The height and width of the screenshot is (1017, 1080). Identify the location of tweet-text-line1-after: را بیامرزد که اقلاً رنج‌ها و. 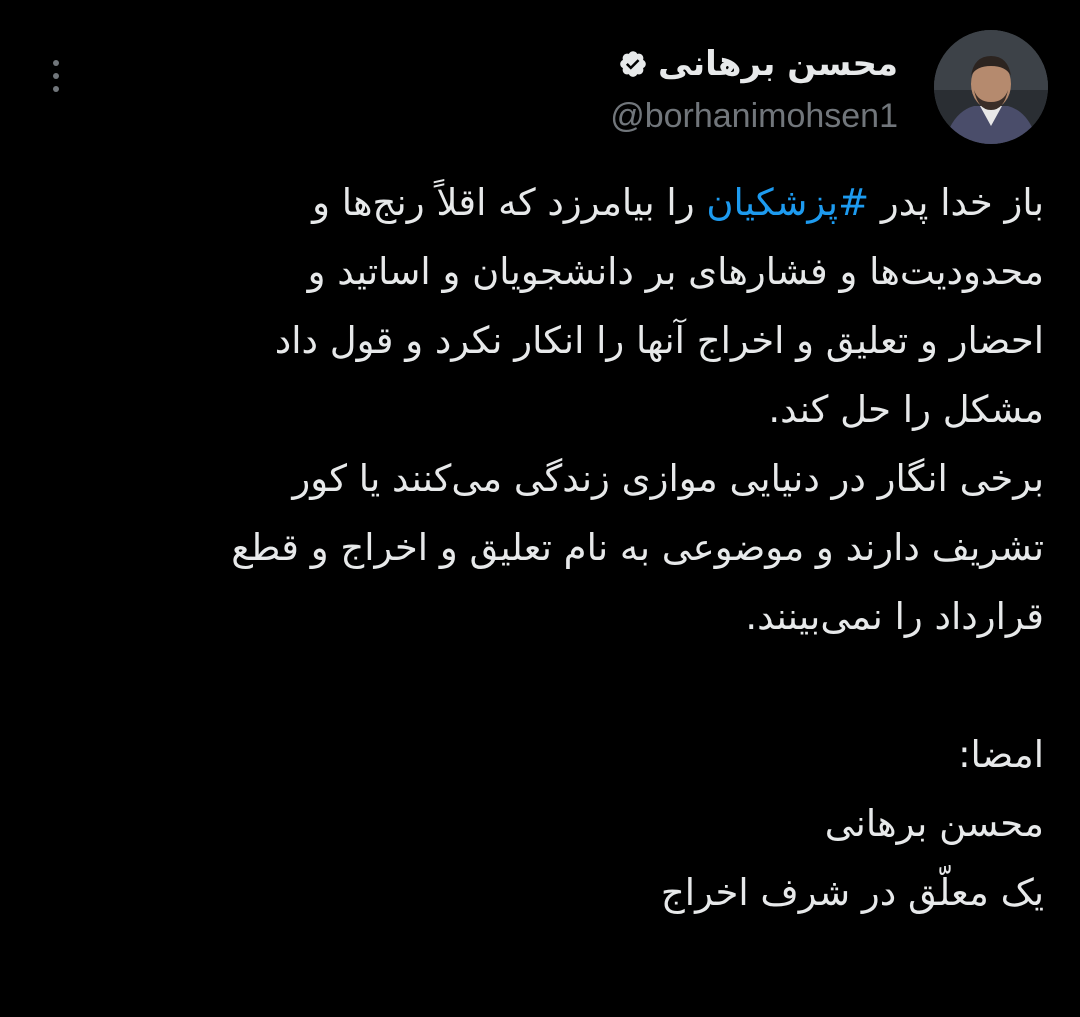
(509, 202).